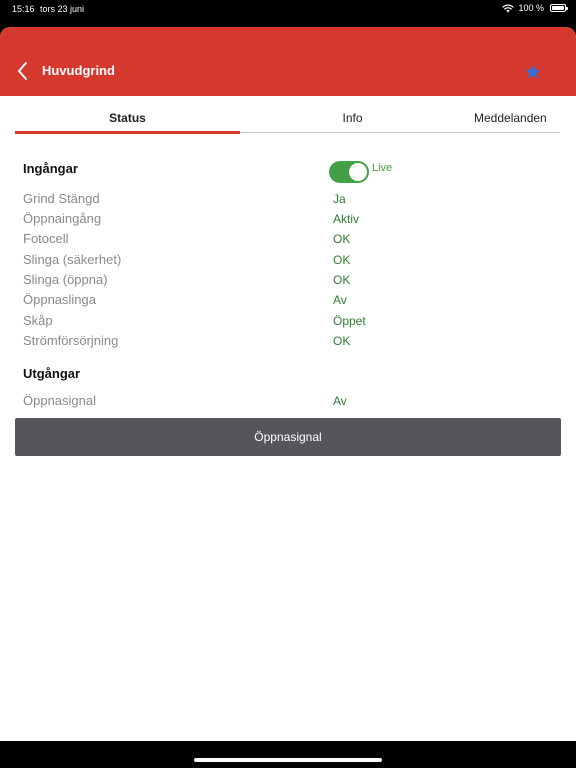 The image size is (576, 768). I want to click on live-toggle, so click(349, 172).